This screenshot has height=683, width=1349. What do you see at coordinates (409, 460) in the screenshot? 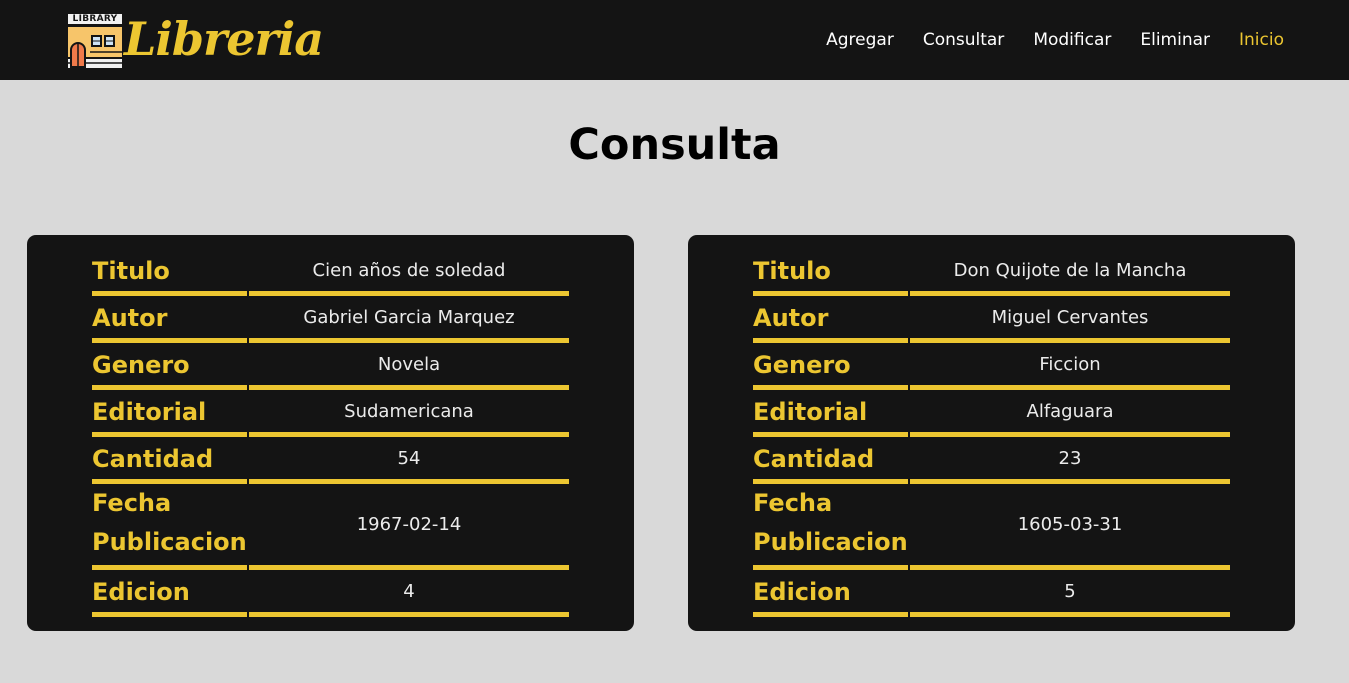
I see `value-cantidad: 54` at bounding box center [409, 460].